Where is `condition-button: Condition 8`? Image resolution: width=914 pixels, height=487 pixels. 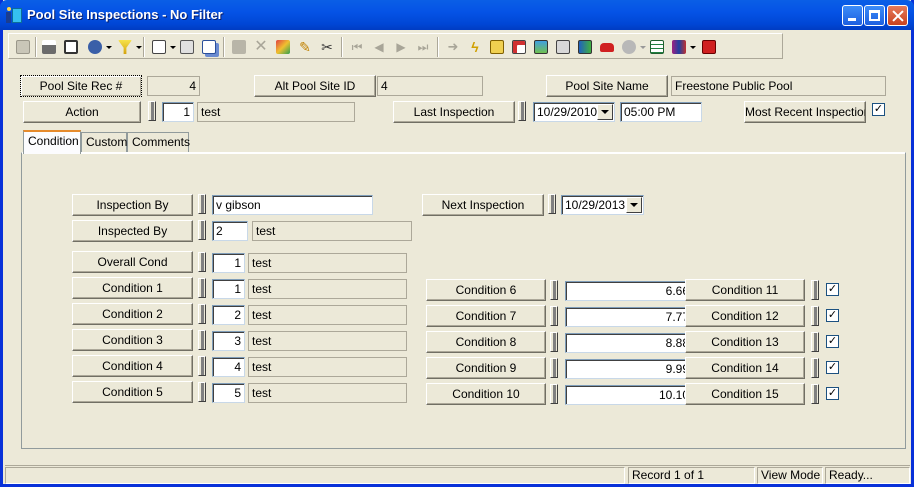
condition-button: Condition 8 is located at coordinates (486, 342).